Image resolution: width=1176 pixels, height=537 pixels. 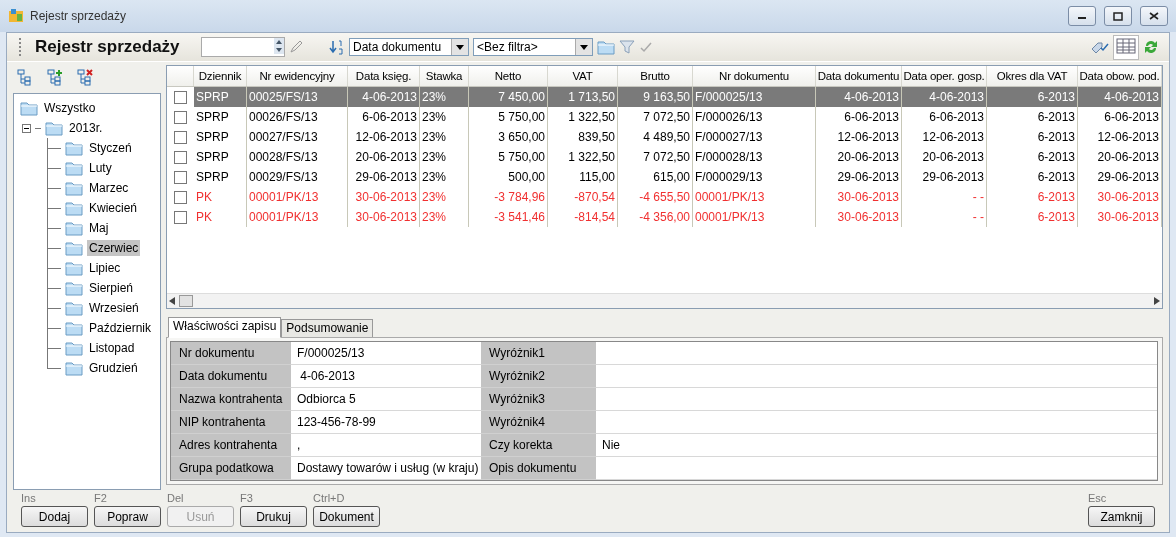 I want to click on tree-item: Listopad, so click(x=112, y=348).